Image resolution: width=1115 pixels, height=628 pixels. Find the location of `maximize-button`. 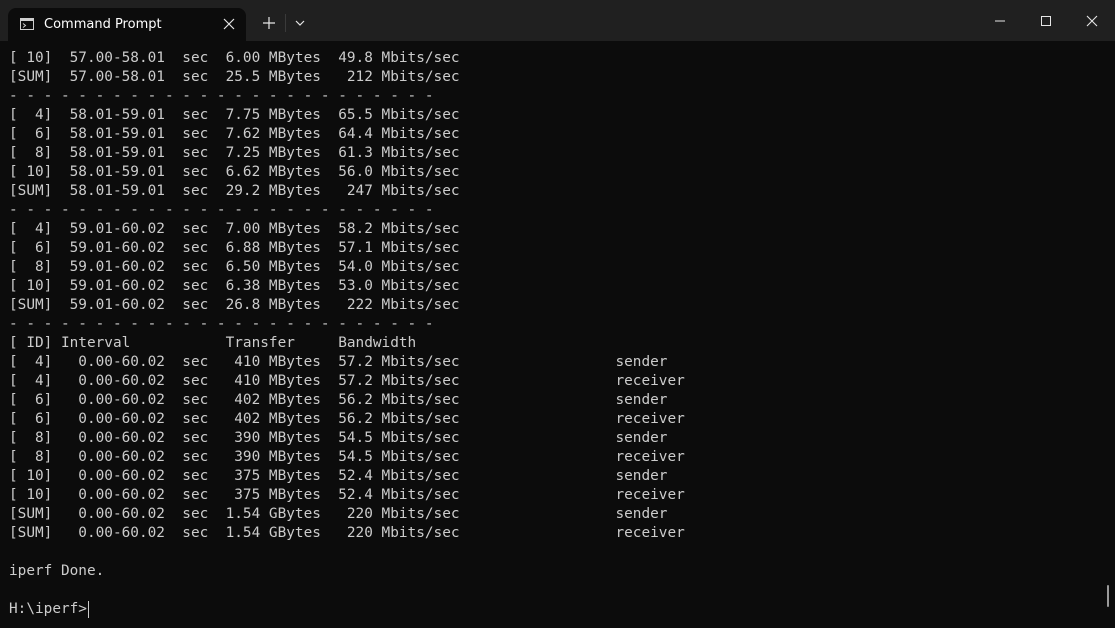

maximize-button is located at coordinates (1046, 20).